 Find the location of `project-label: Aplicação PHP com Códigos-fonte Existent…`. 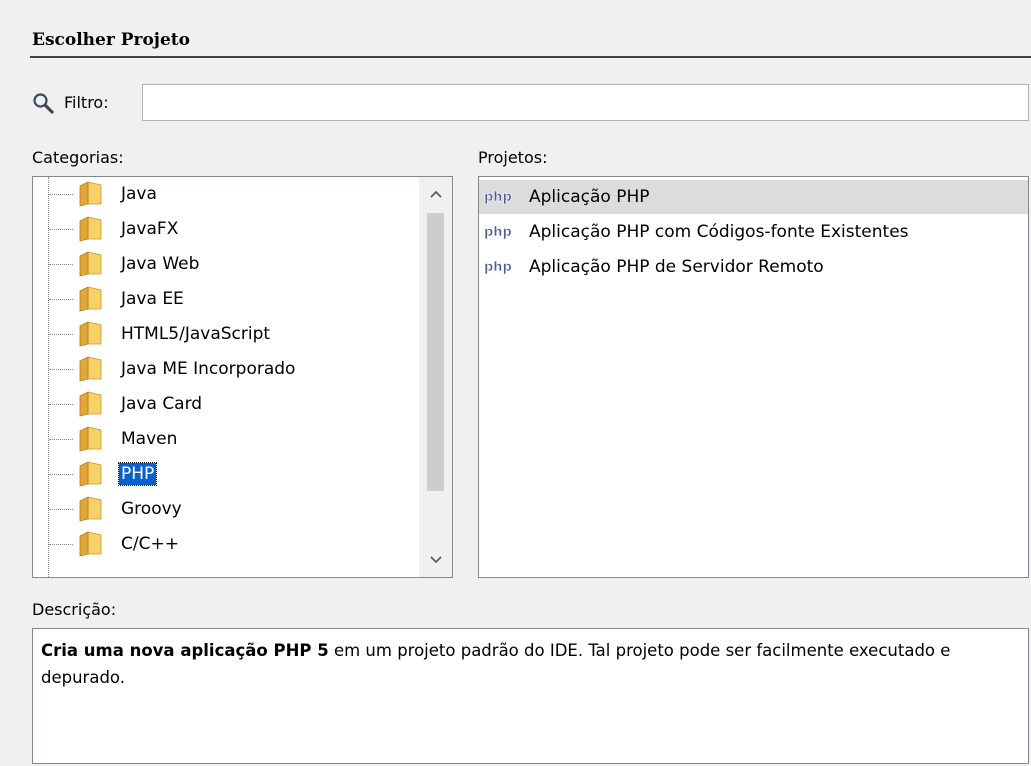

project-label: Aplicação PHP com Códigos-fonte Existent… is located at coordinates (719, 232).